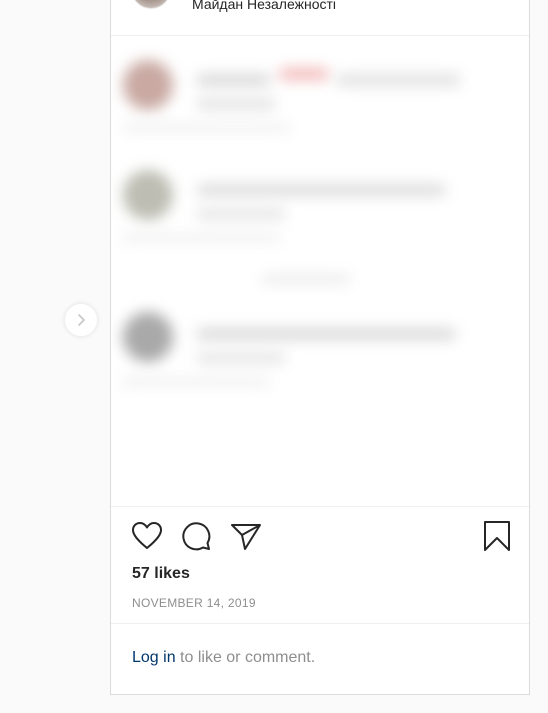 The height and width of the screenshot is (713, 548). What do you see at coordinates (274, 705) in the screenshot?
I see `page-bottom` at bounding box center [274, 705].